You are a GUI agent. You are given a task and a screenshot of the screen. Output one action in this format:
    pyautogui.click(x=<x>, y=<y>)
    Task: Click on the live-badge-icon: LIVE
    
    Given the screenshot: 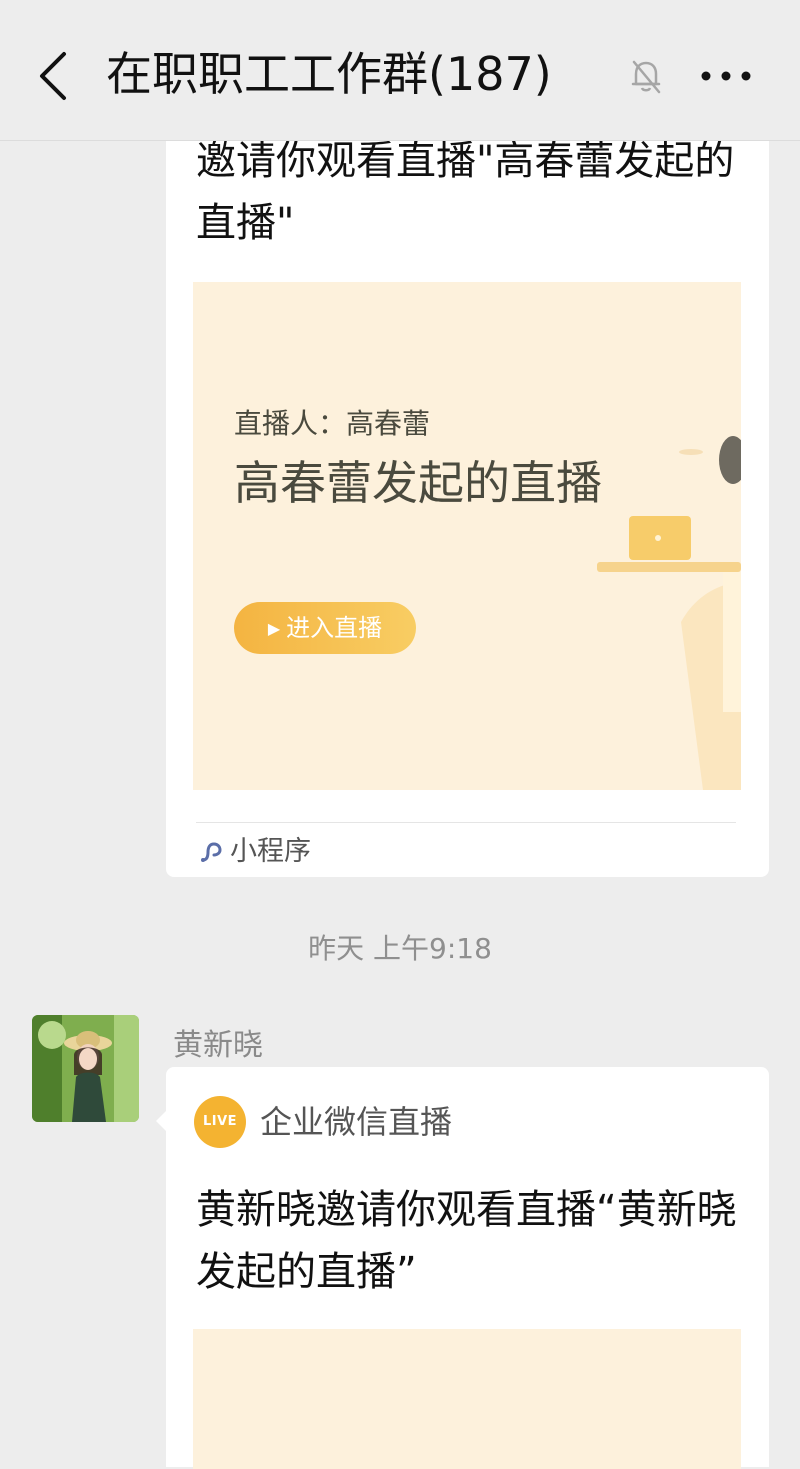 What is the action you would take?
    pyautogui.click(x=220, y=1122)
    